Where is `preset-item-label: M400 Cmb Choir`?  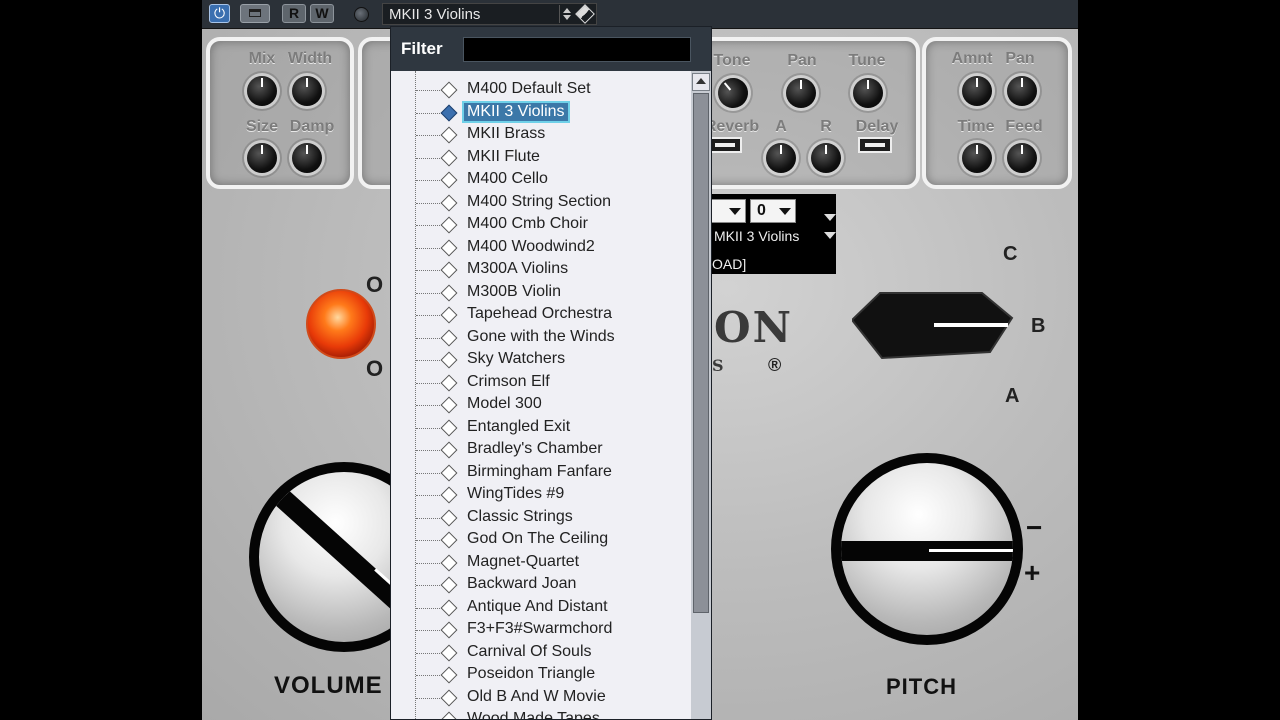
preset-item-label: M400 Cmb Choir is located at coordinates (527, 223).